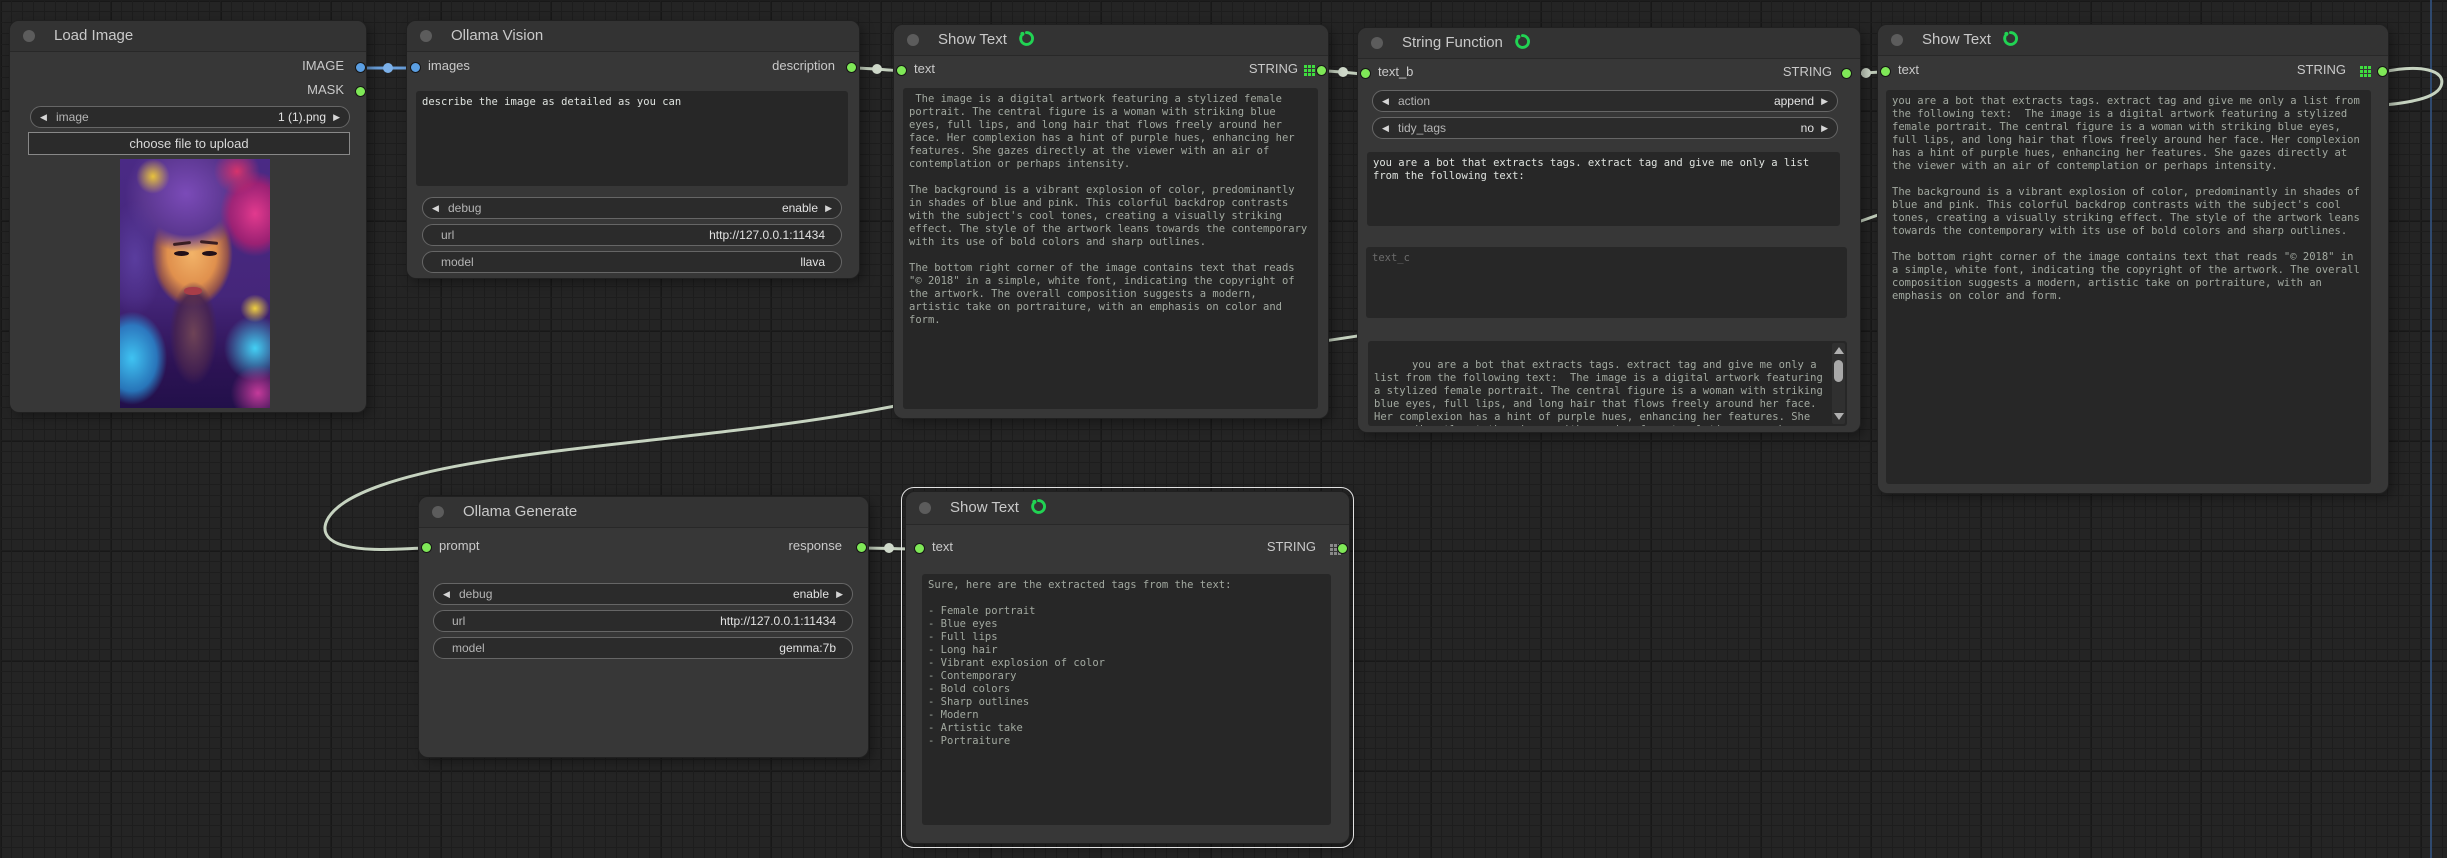 The image size is (2447, 858). What do you see at coordinates (643, 512) in the screenshot?
I see `node-title-bar: Ollama Generate` at bounding box center [643, 512].